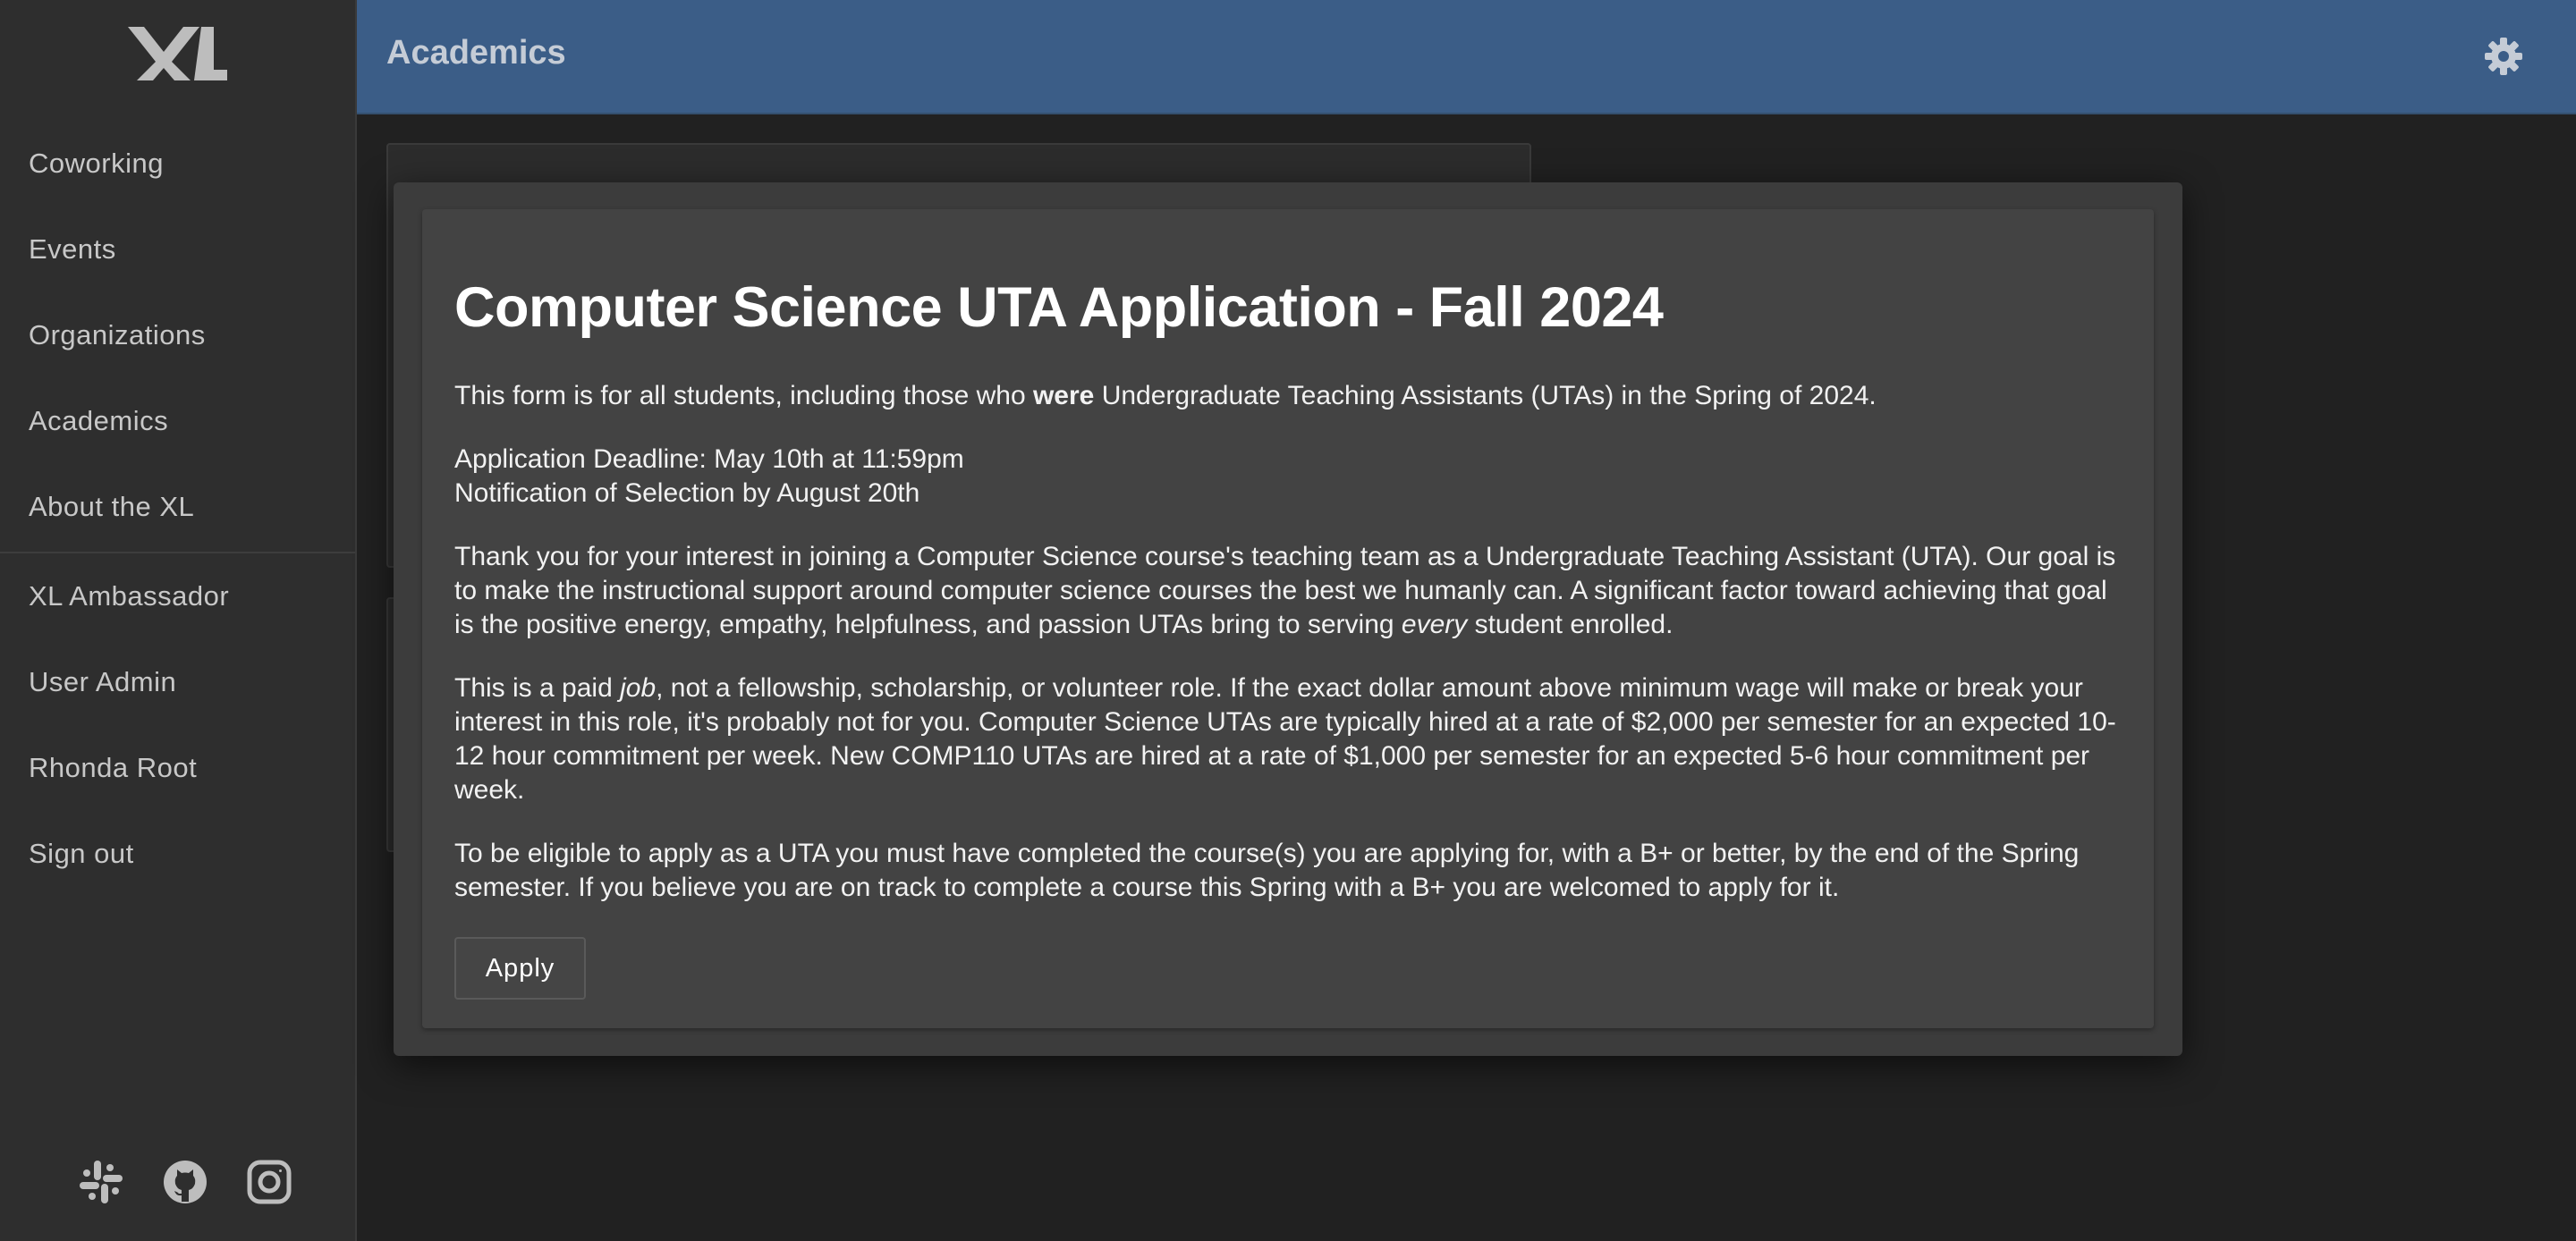  I want to click on sidebar-item-label: User Admin, so click(103, 681).